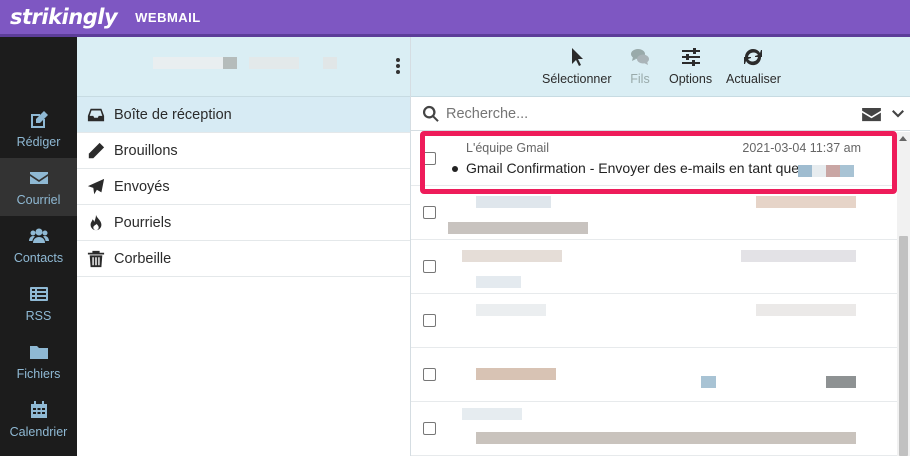 This screenshot has height=456, width=910. What do you see at coordinates (640, 57) in the screenshot?
I see `speech-bubbles-icon` at bounding box center [640, 57].